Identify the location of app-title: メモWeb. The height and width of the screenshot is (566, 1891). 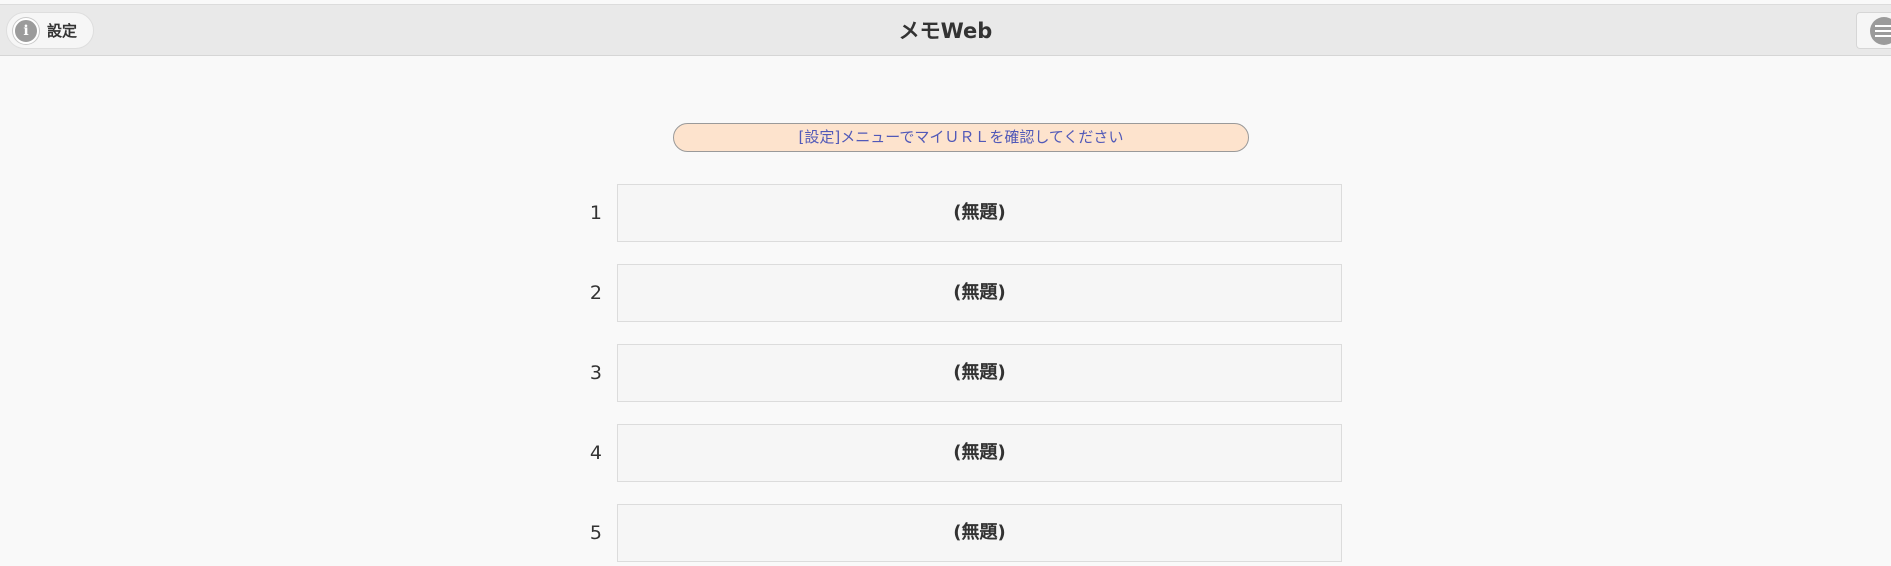
(945, 31).